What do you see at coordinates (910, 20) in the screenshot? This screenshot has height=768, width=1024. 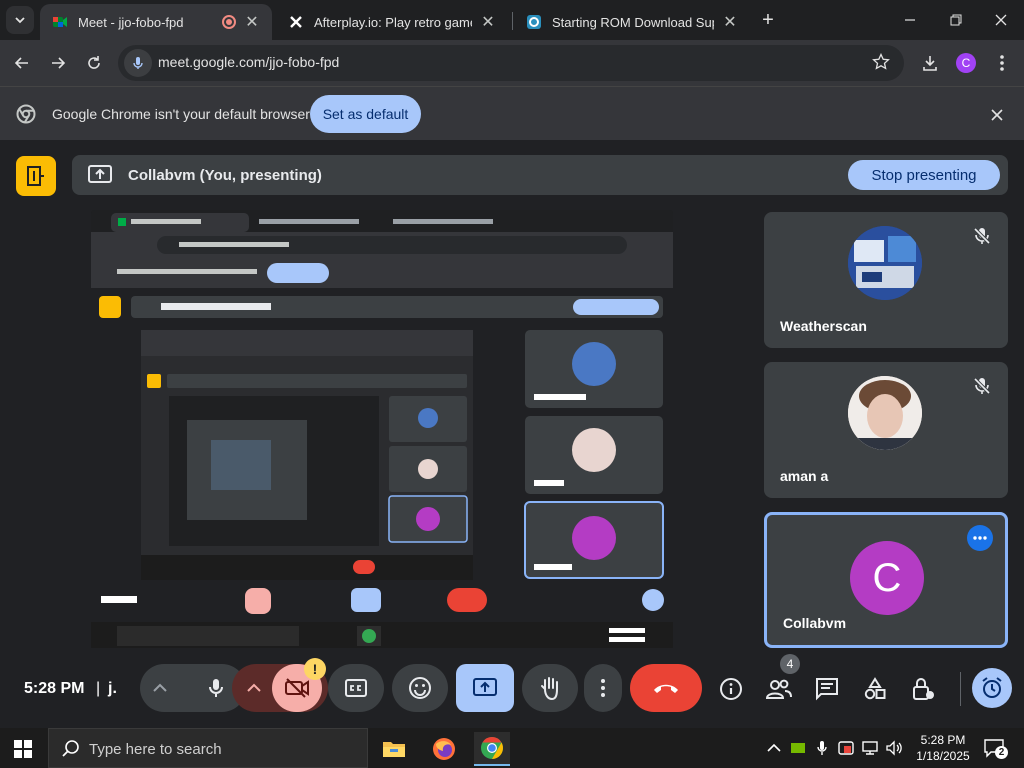 I see `minimize-button` at bounding box center [910, 20].